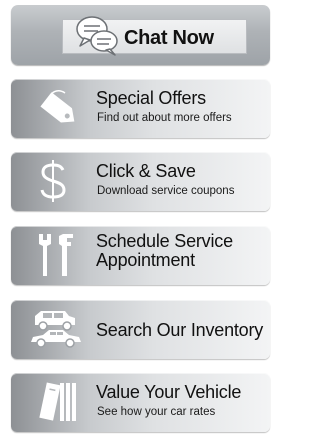  I want to click on chat-now-label: Chat Now, so click(169, 38).